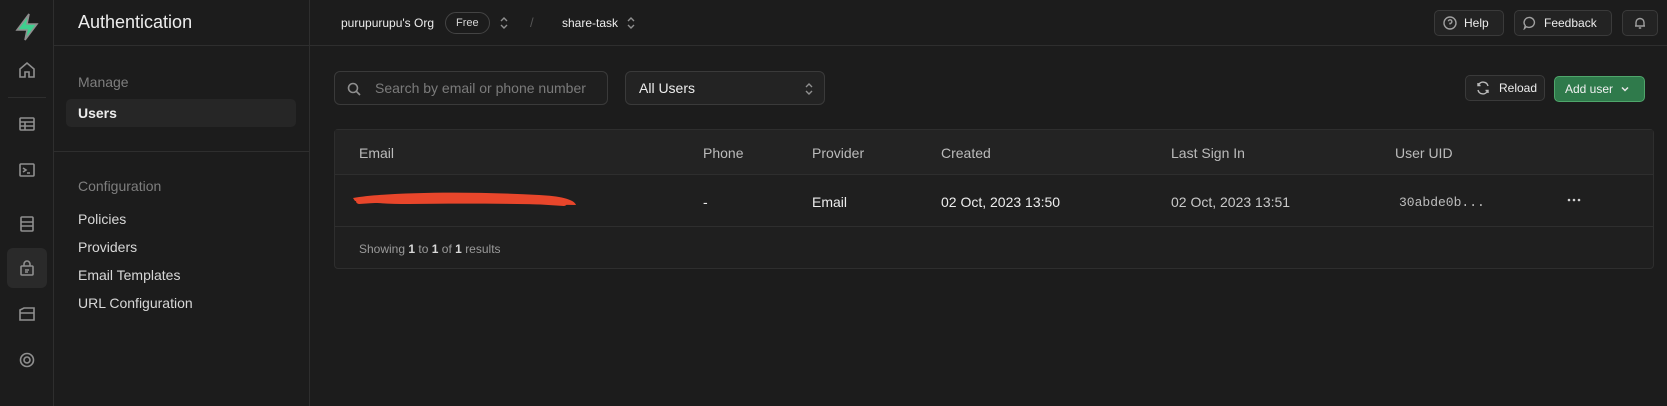 The height and width of the screenshot is (406, 1667). Describe the element at coordinates (107, 247) in the screenshot. I see `menu-item-providers: Providers` at that location.